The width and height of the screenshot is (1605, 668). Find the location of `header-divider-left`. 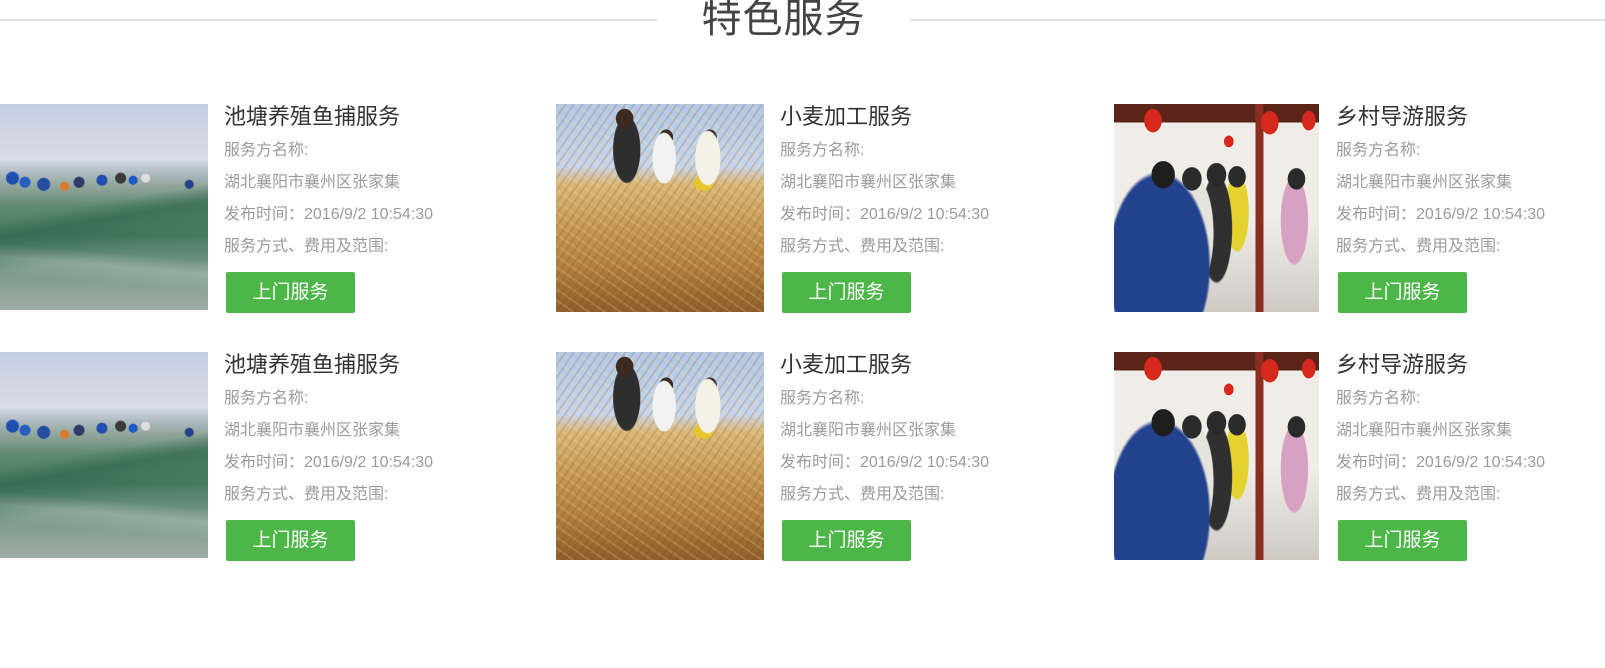

header-divider-left is located at coordinates (328, 20).